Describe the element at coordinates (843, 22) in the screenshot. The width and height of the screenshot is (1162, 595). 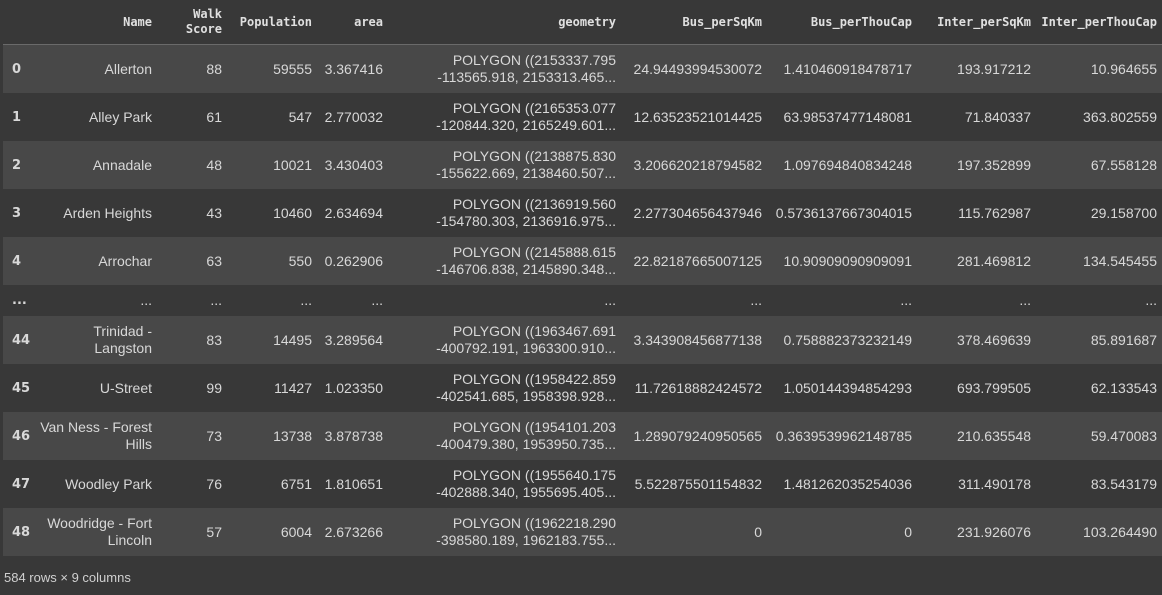
I see `column-header-bus-perthoucap: Bus_perThouCap` at that location.